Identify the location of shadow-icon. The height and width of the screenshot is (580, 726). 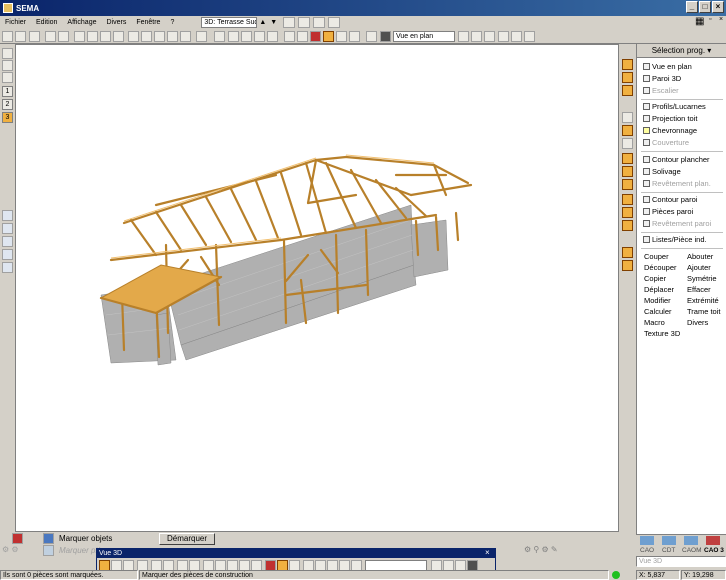
(354, 36).